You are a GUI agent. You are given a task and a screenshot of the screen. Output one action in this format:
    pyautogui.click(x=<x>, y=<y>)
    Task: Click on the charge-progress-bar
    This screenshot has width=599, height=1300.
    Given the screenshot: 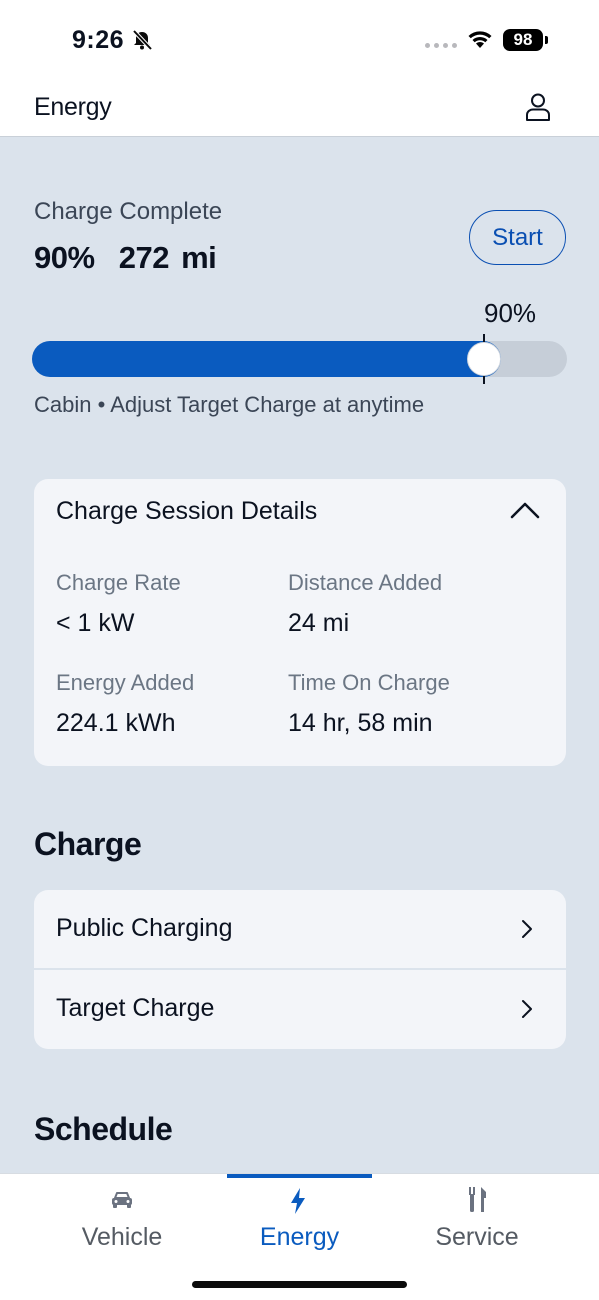 What is the action you would take?
    pyautogui.click(x=299, y=359)
    